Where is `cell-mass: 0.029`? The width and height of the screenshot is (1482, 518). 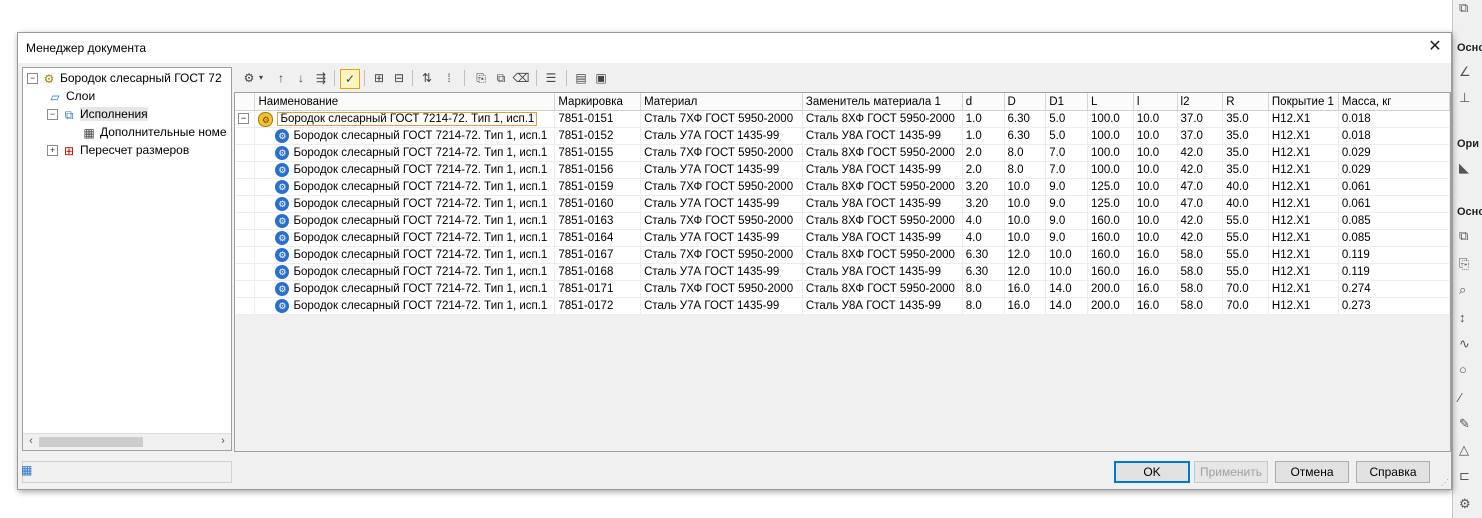 cell-mass: 0.029 is located at coordinates (1394, 170).